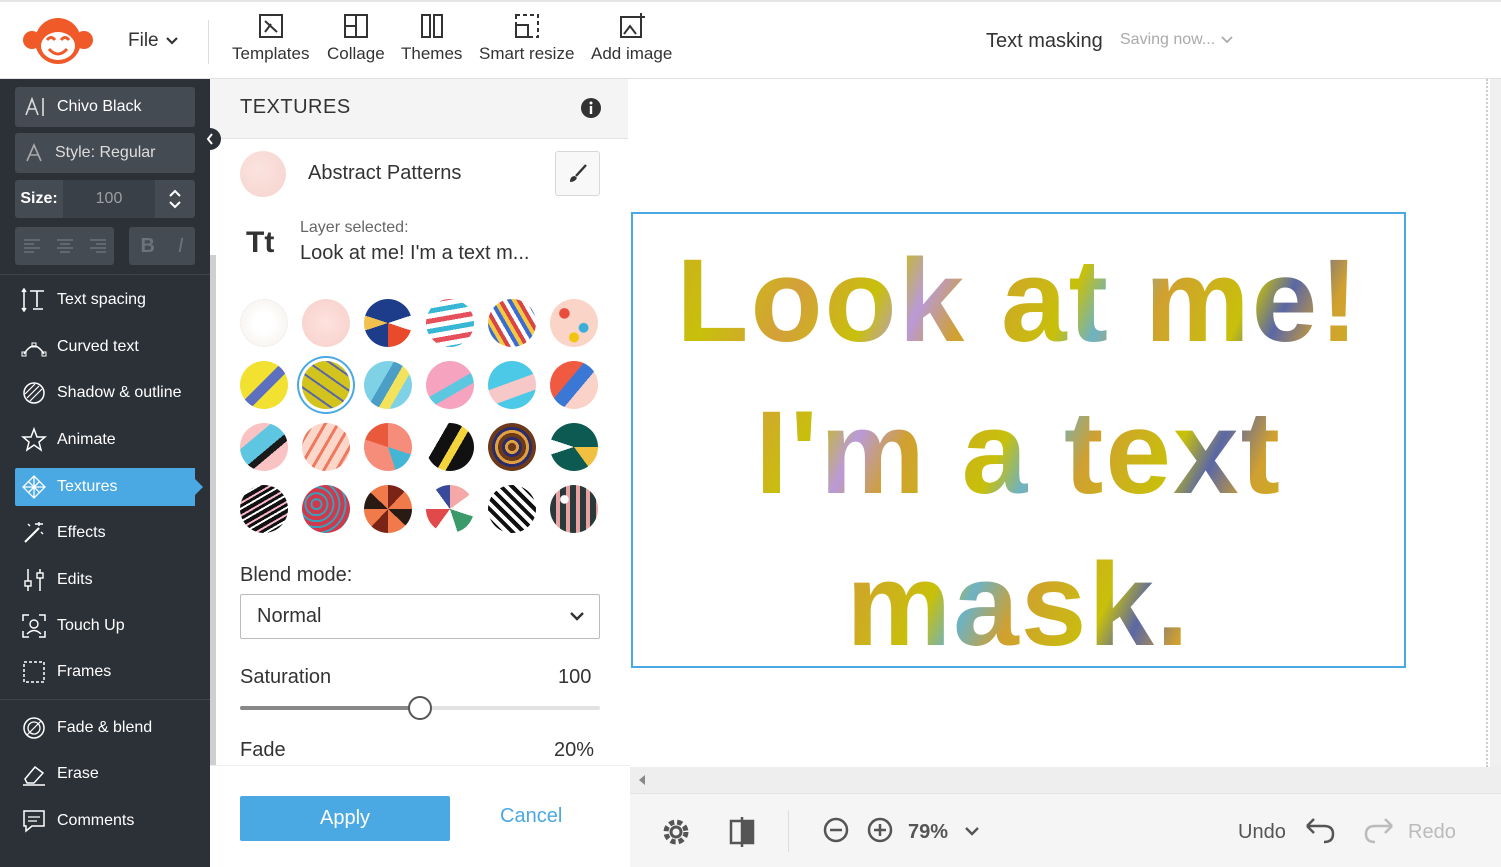  Describe the element at coordinates (431, 38) in the screenshot. I see `themes-button: Themes` at that location.